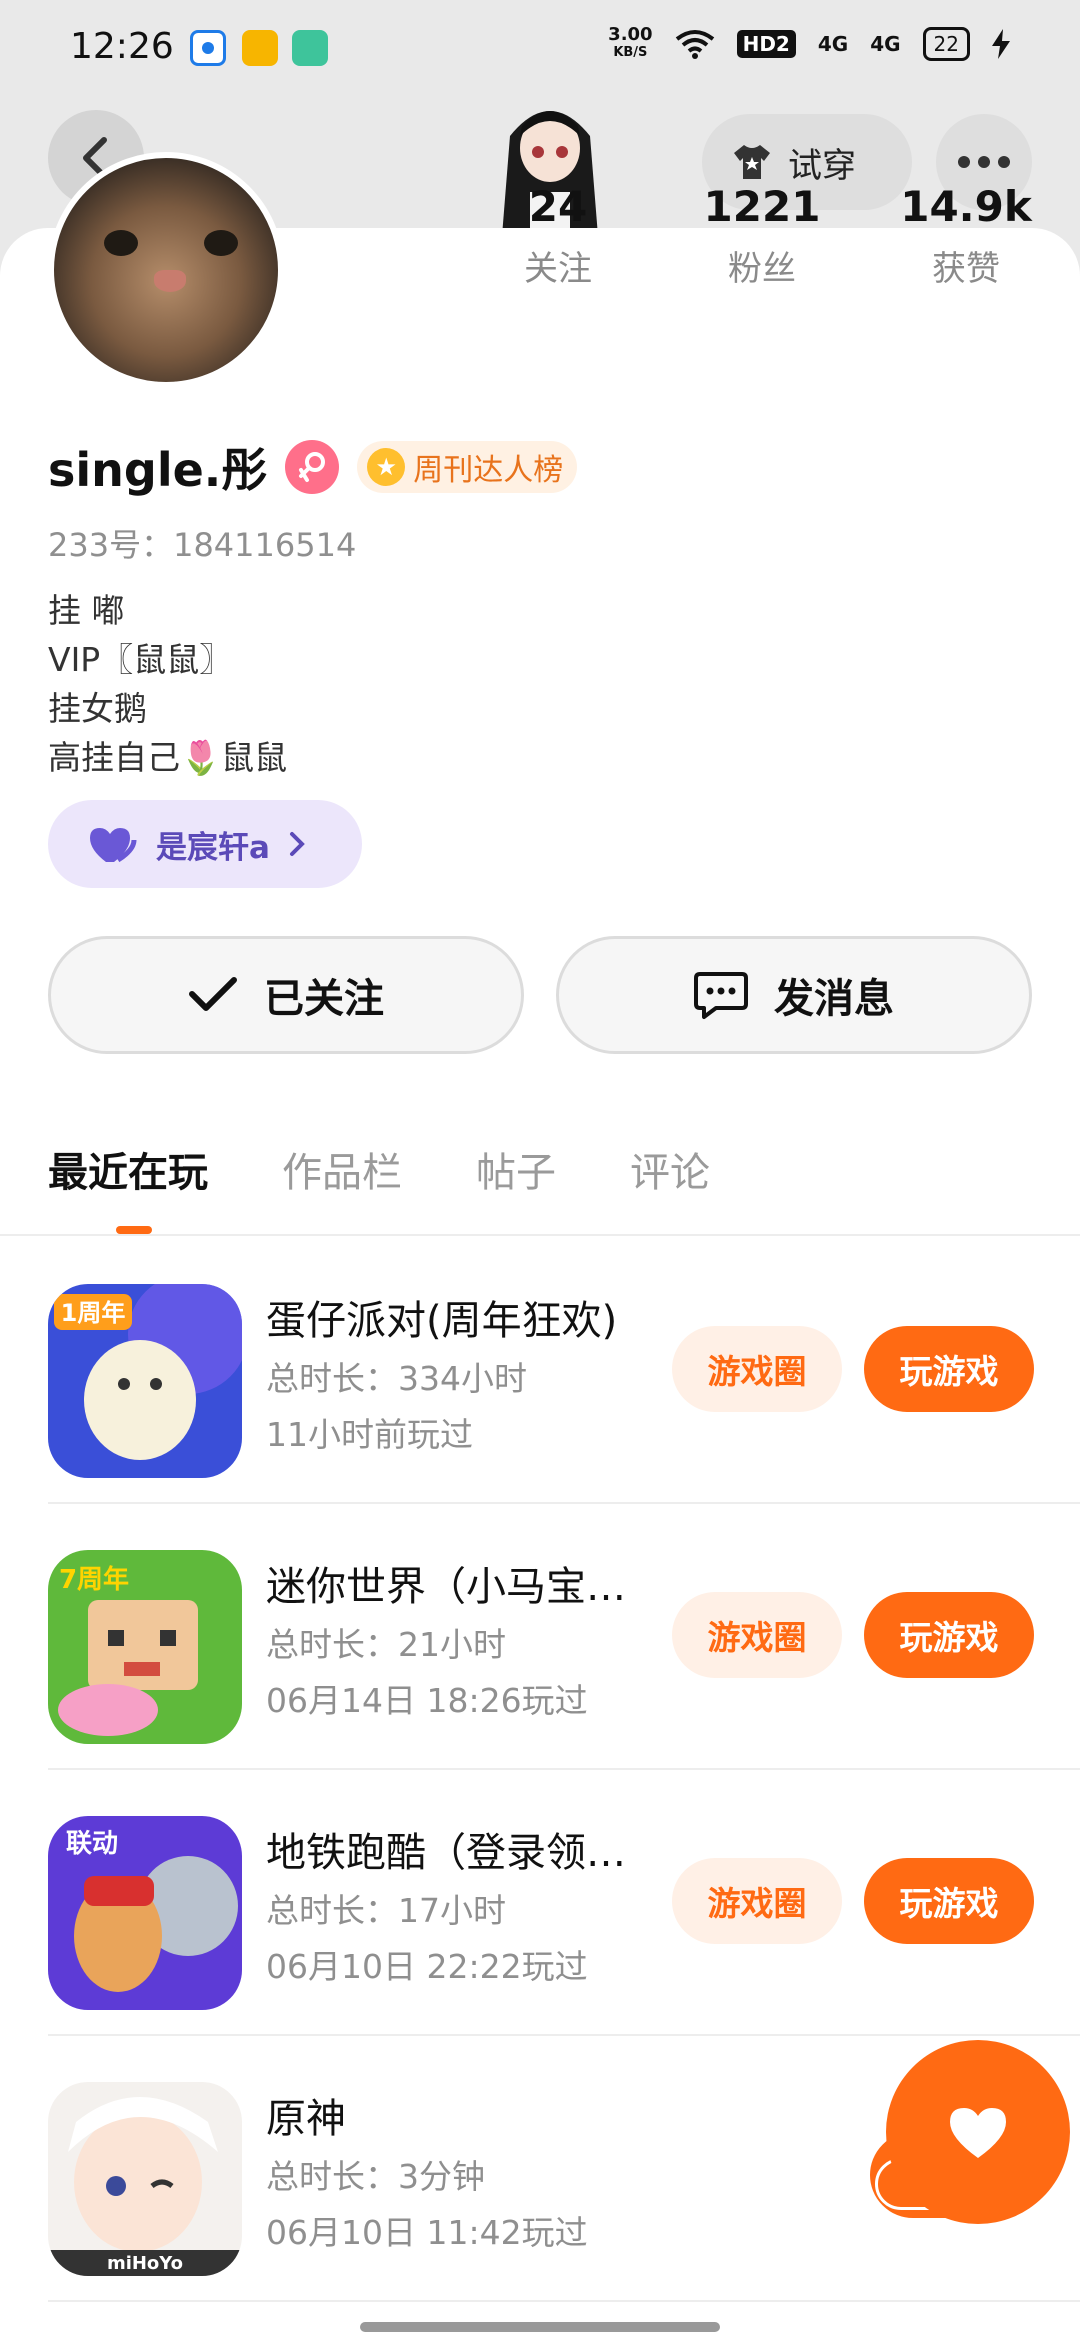  I want to click on game-title: 迷你世界（小马宝莉联动）, so click(456, 1587).